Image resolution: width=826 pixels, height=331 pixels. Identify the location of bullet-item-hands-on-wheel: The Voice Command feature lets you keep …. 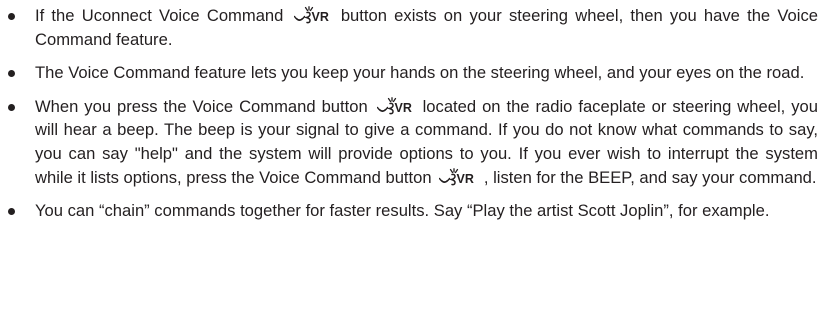
(413, 73).